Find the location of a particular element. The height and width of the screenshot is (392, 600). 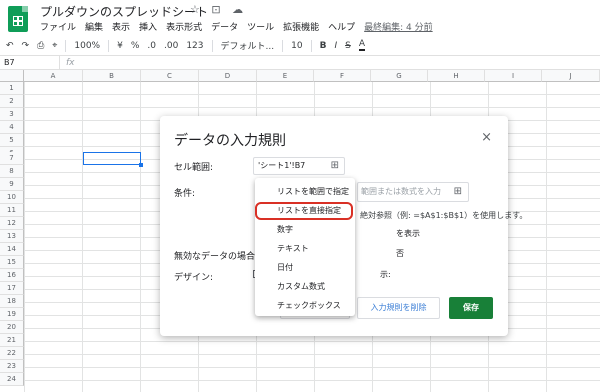

currency-button: ¥ is located at coordinates (120, 46).